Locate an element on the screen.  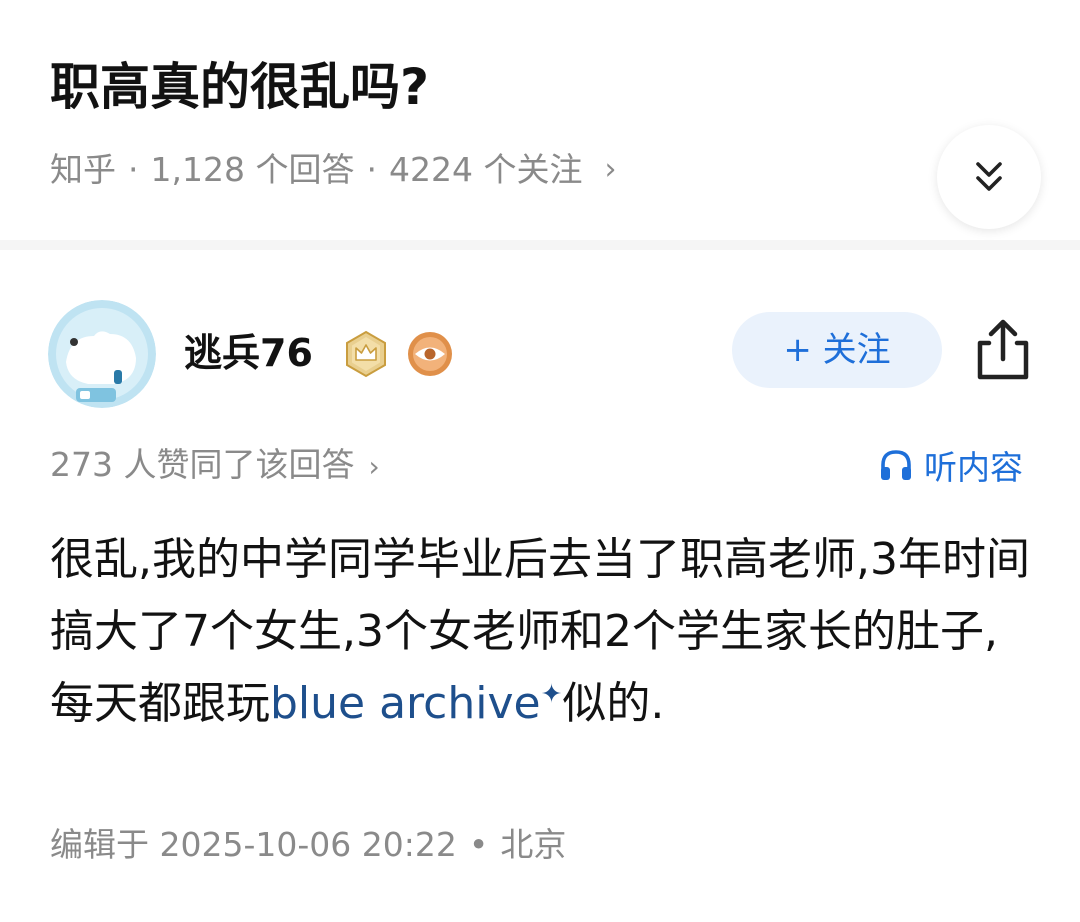
upvote-text: 273 人赞同了该回答 is located at coordinates (202, 464).